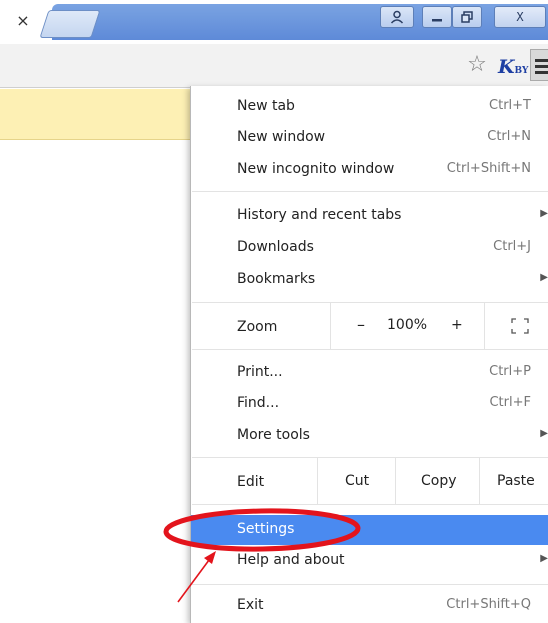  Describe the element at coordinates (266, 106) in the screenshot. I see `menu-item-label: New tab` at that location.